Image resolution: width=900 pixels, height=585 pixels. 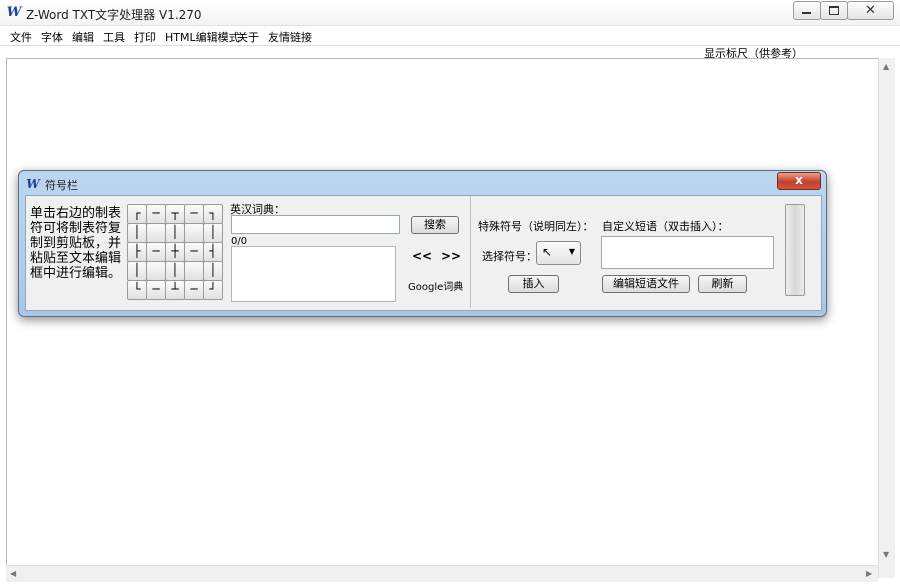 What do you see at coordinates (442, 573) in the screenshot?
I see `horizontal-scrollbar: ◀ ▶` at bounding box center [442, 573].